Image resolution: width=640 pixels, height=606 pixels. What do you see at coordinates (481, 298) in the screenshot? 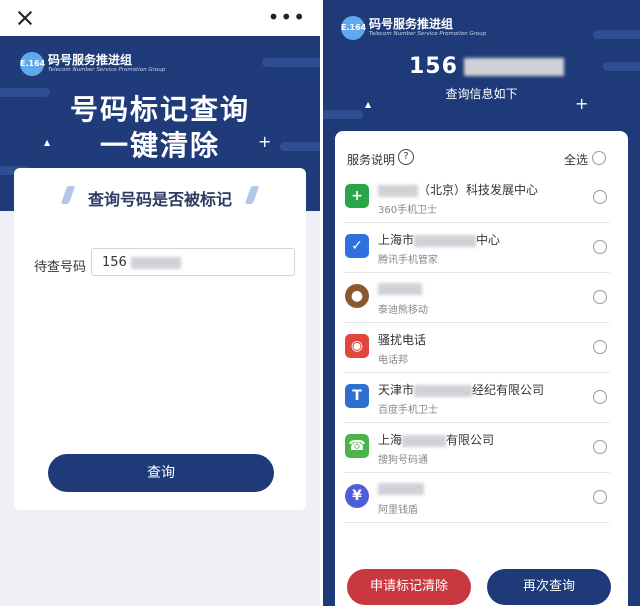
I see `list-item: ● 泰迪熊移动` at bounding box center [481, 298].